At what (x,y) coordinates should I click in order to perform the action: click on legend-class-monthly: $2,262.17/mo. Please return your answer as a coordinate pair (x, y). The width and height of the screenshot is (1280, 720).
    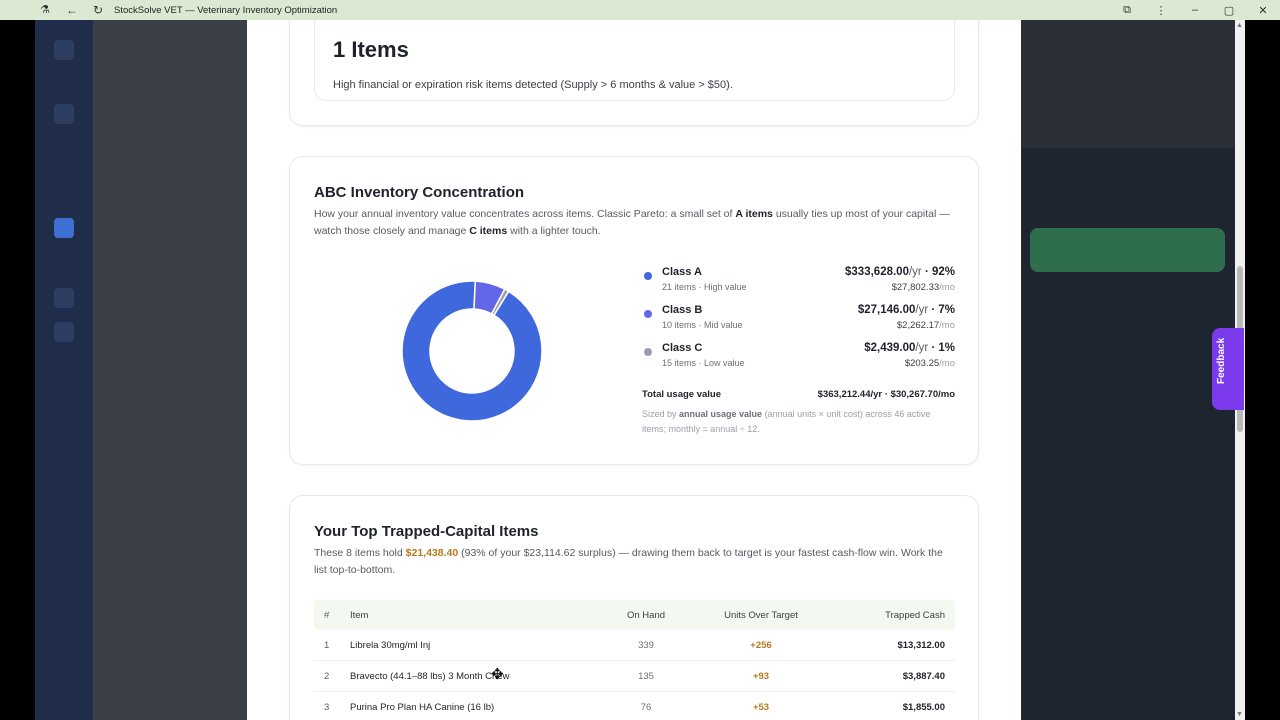
    Looking at the image, I should click on (925, 325).